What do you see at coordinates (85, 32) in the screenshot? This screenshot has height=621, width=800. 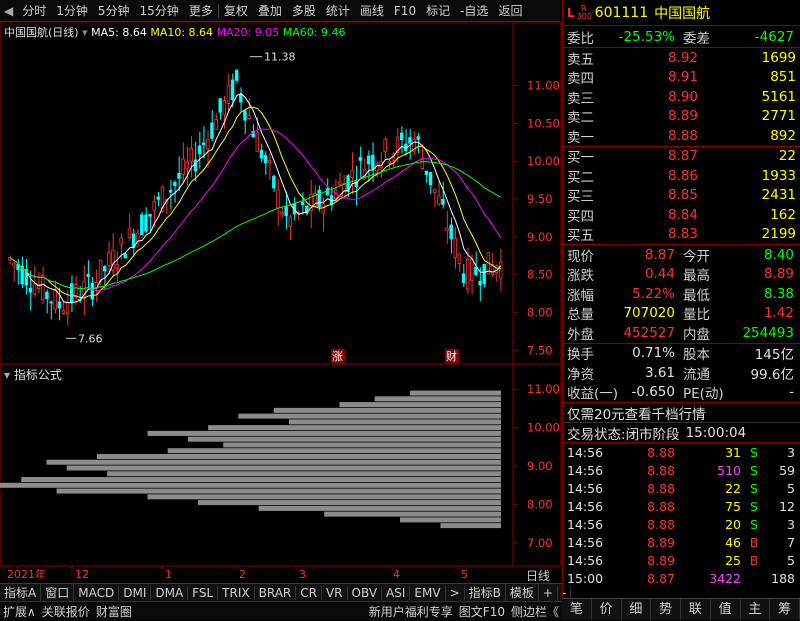 I see `legend-toggle-icon: ▾` at bounding box center [85, 32].